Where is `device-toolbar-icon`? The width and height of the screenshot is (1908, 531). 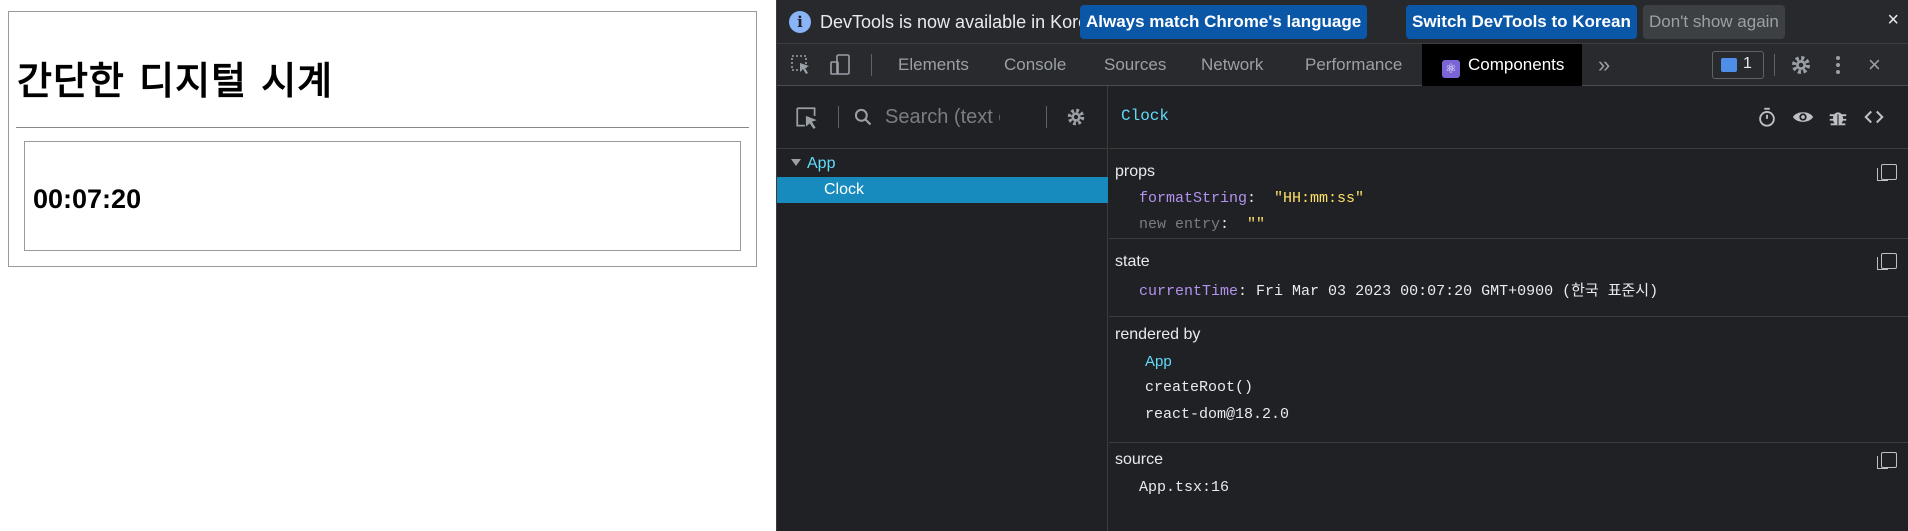 device-toolbar-icon is located at coordinates (840, 65).